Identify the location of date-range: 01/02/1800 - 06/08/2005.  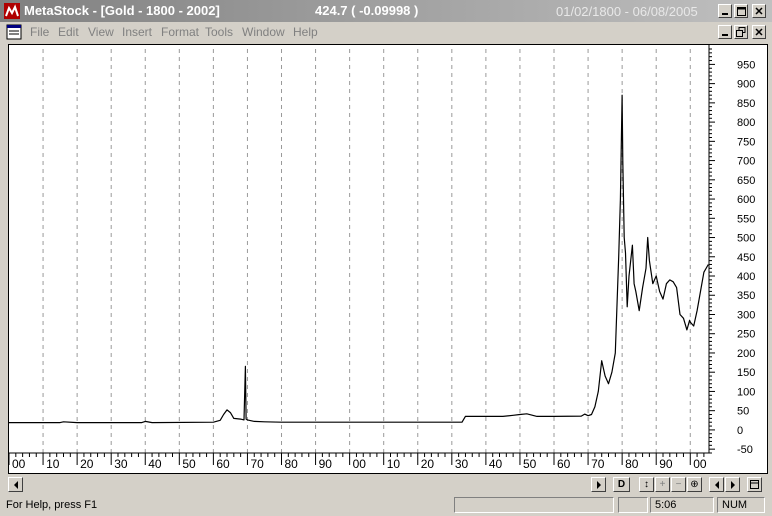
(627, 11).